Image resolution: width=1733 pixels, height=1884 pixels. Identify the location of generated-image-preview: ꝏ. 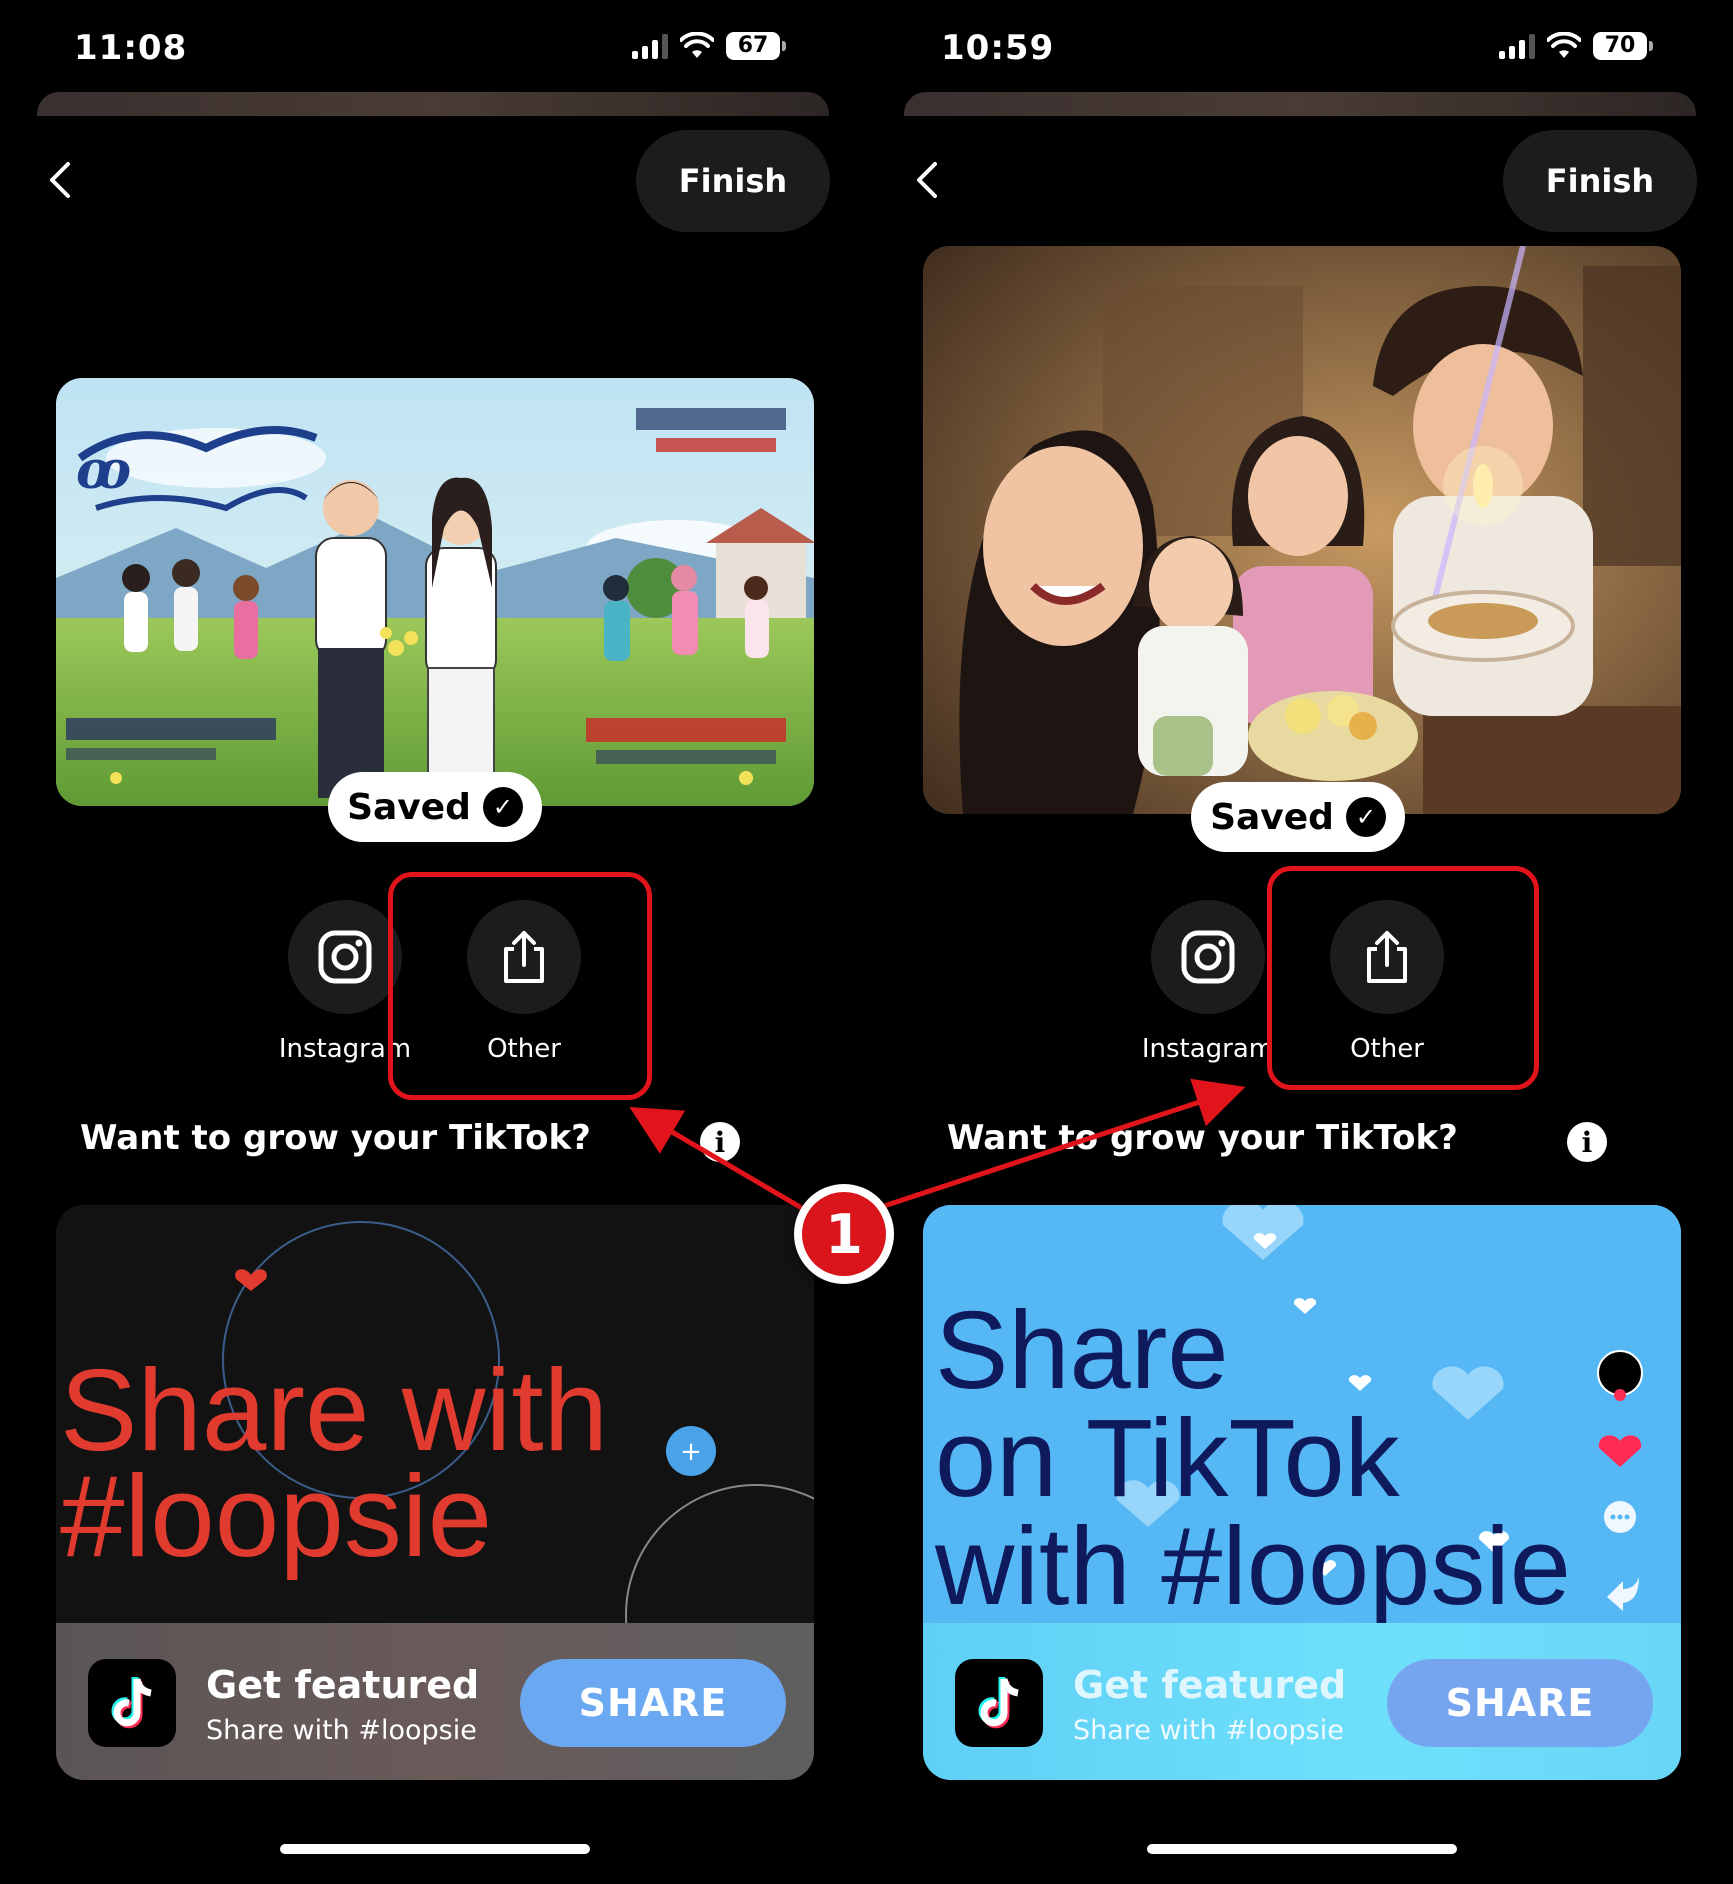
(435, 592).